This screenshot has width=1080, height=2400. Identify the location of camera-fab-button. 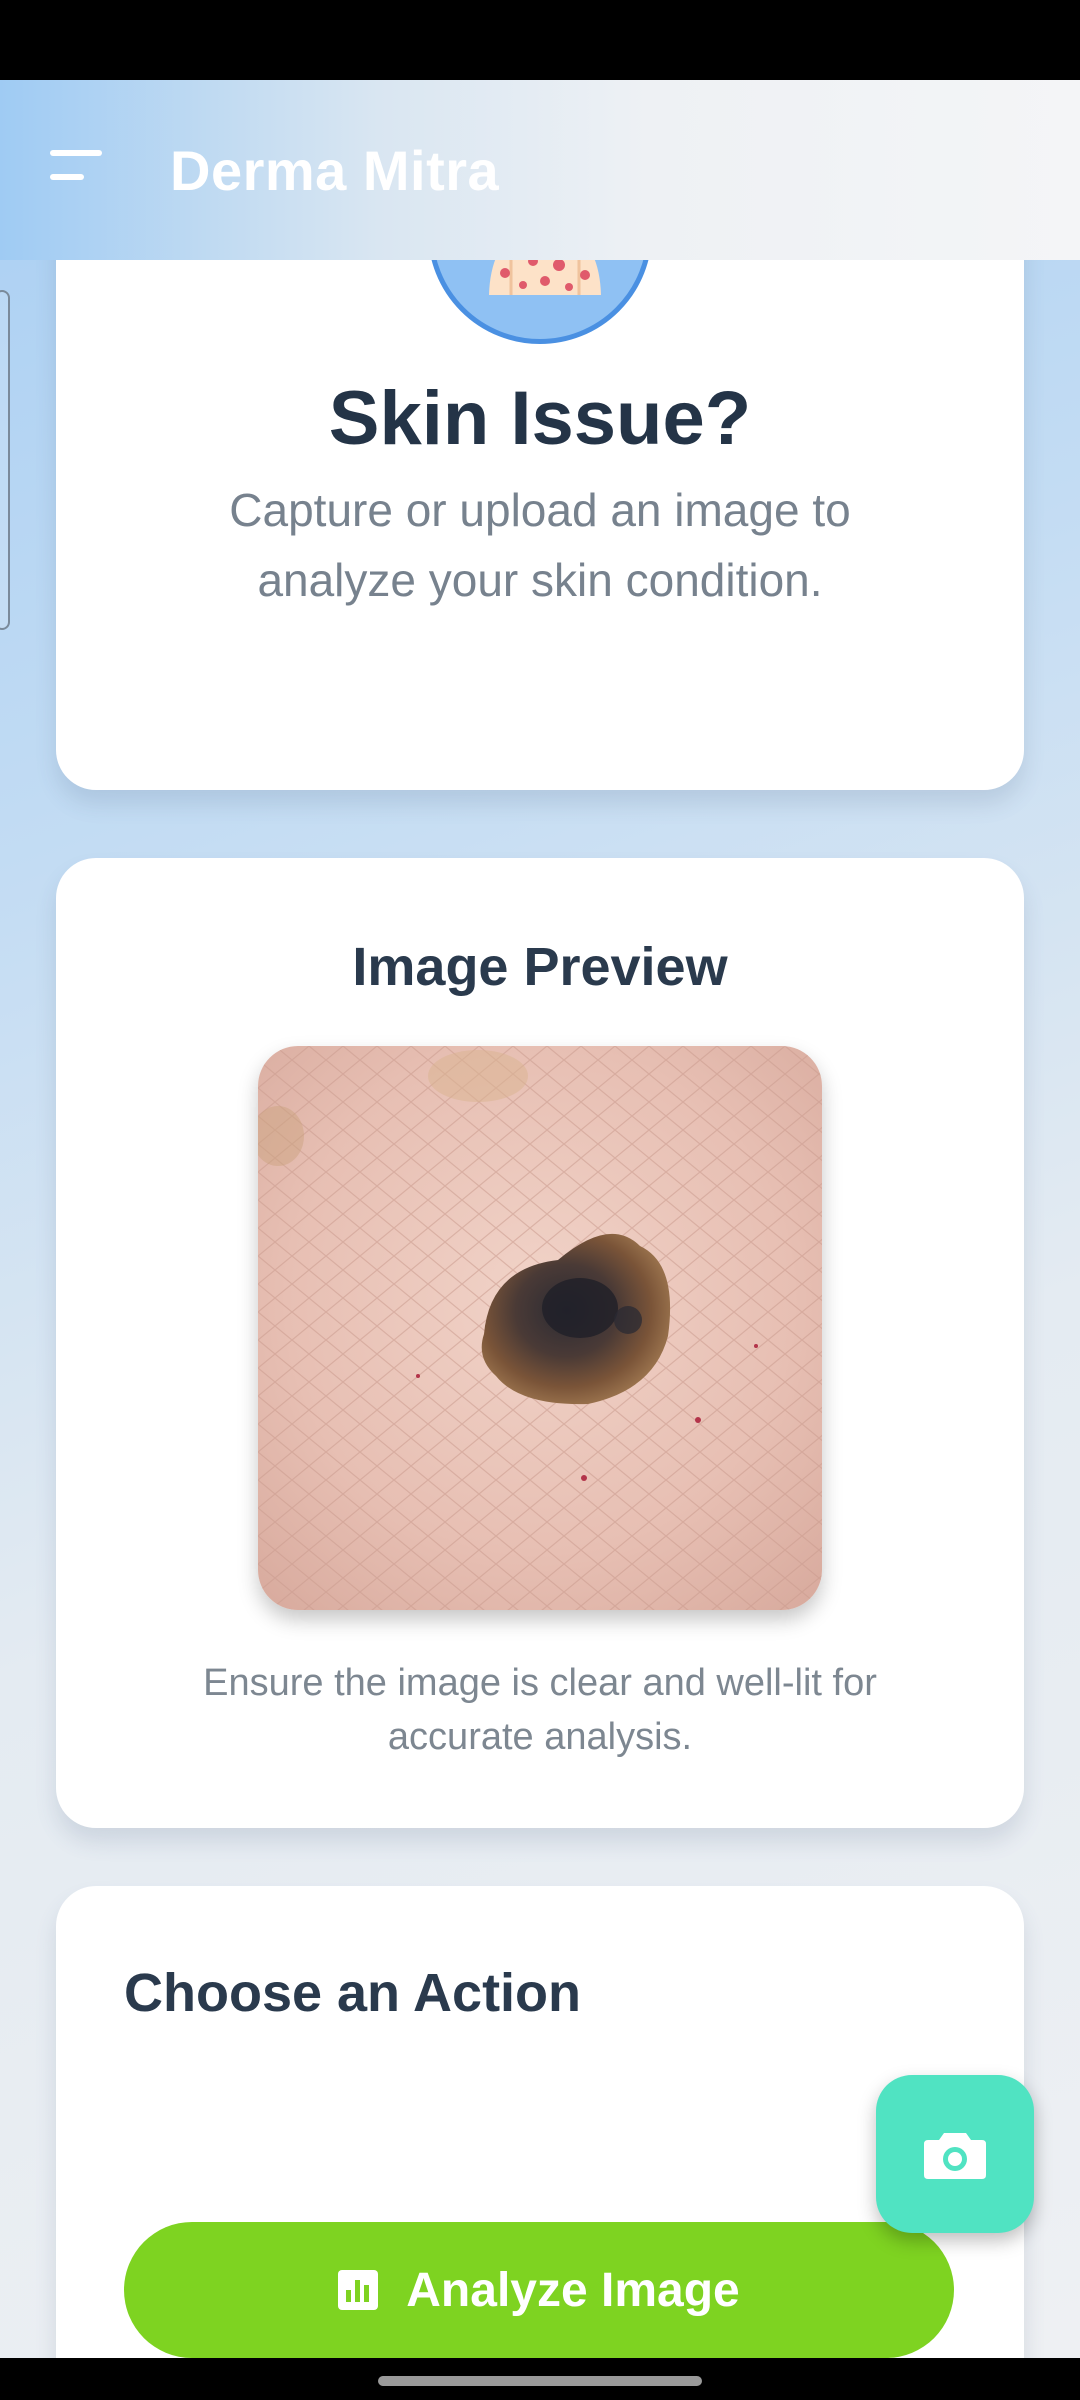
(955, 2154).